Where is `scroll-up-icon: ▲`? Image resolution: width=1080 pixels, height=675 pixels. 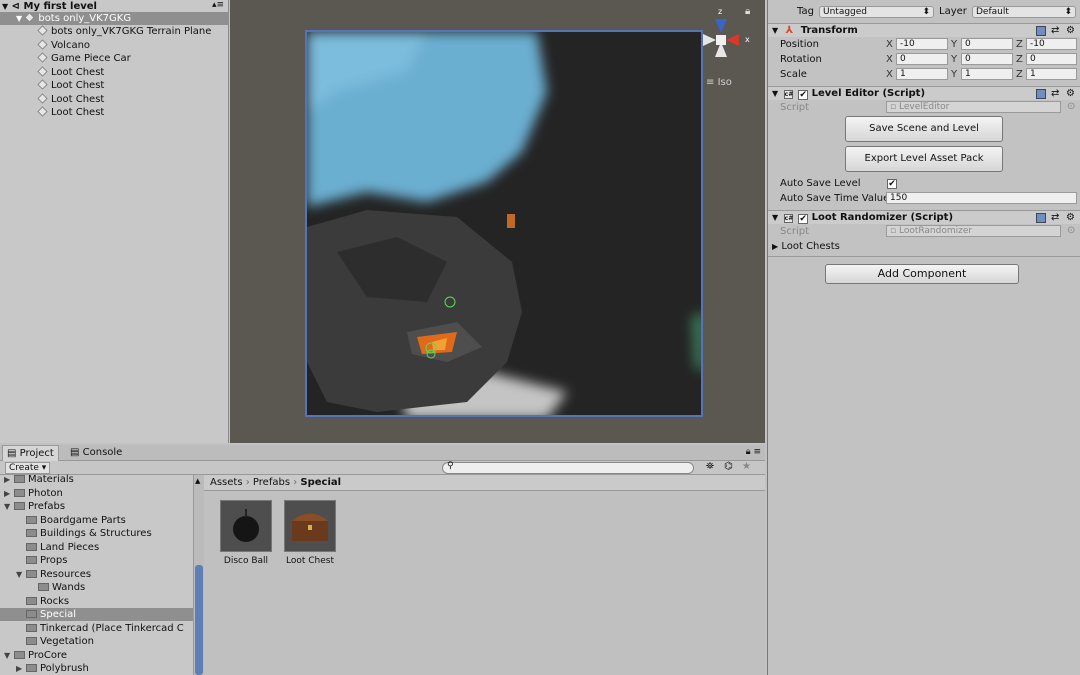
scroll-up-icon: ▲ is located at coordinates (197, 481).